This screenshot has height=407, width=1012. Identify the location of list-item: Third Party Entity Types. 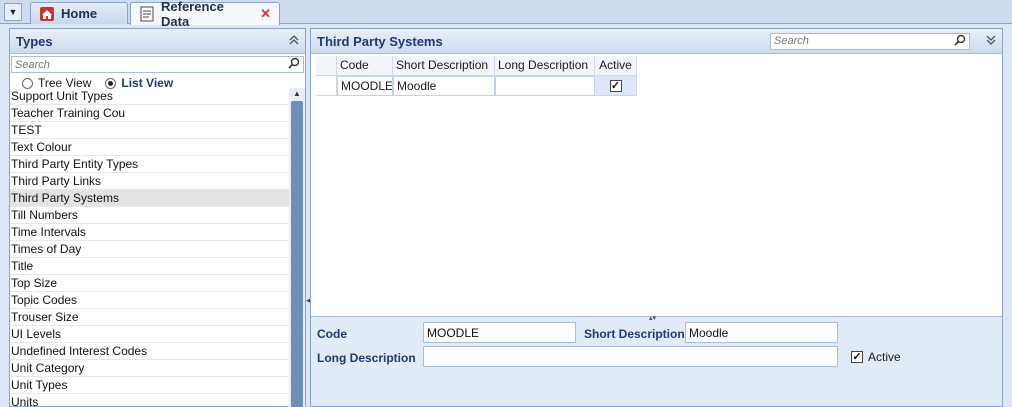
(149, 164).